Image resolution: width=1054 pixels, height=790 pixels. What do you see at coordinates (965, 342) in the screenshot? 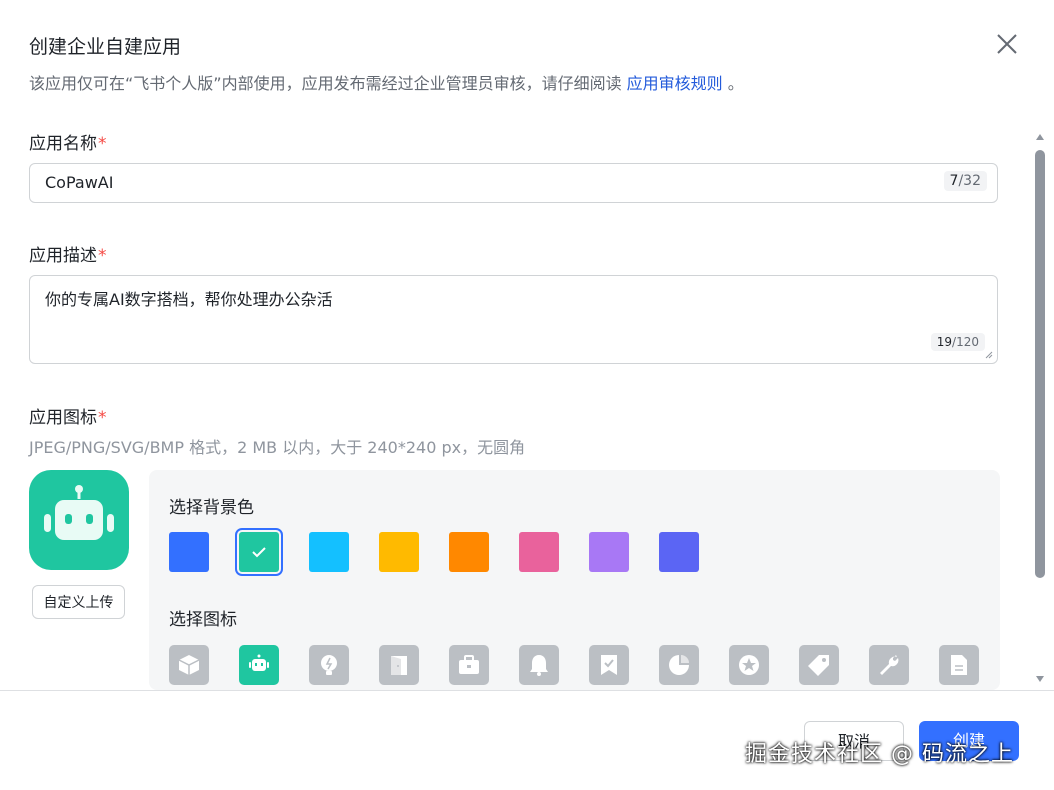
I see `counter-max: /120` at bounding box center [965, 342].